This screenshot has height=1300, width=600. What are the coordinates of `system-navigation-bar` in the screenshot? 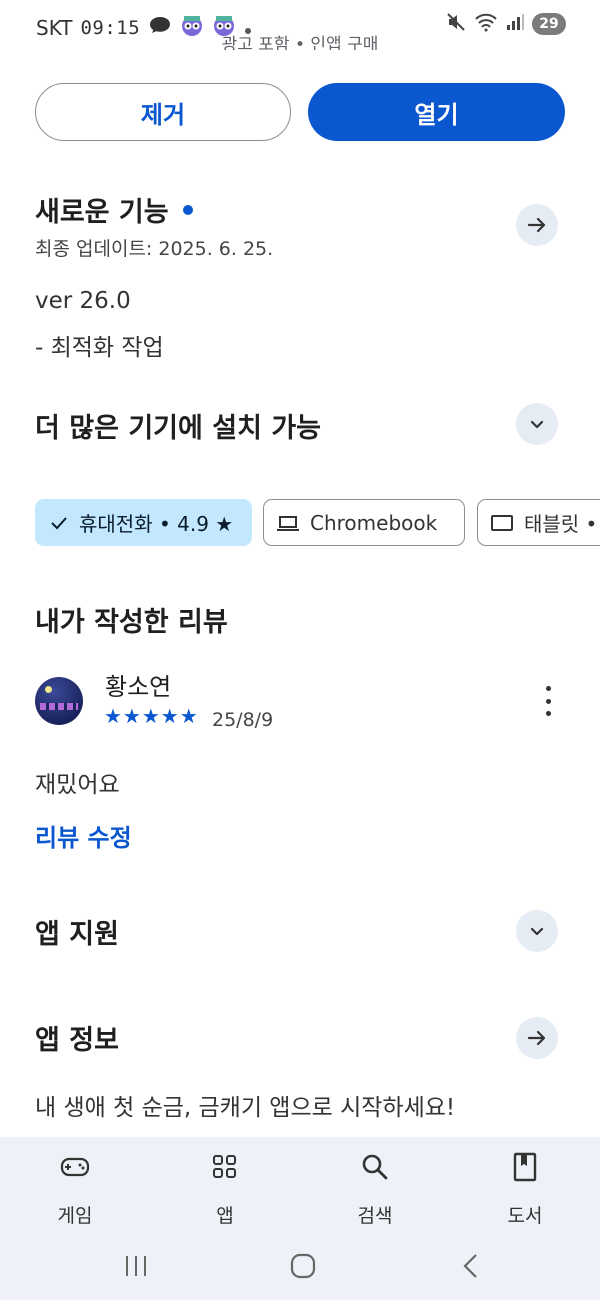 It's located at (300, 1266).